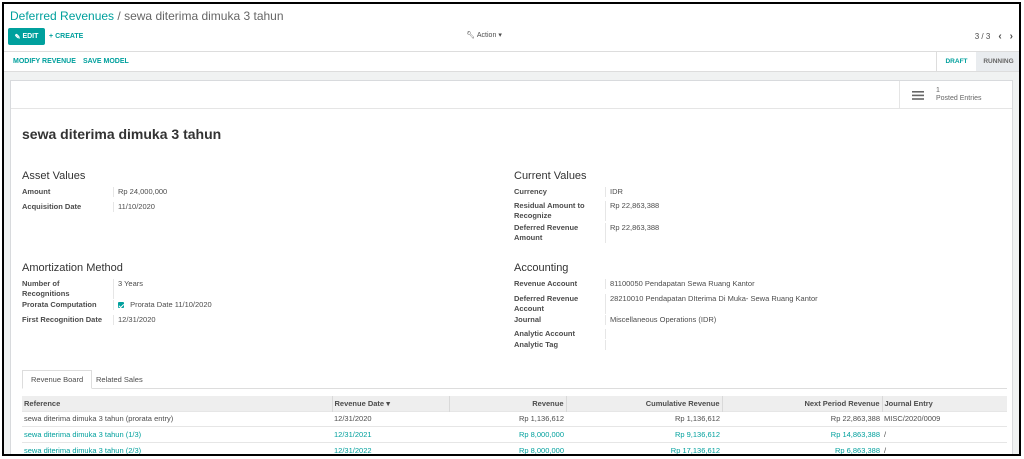 This screenshot has height=459, width=1024. What do you see at coordinates (511, 61) in the screenshot?
I see `form-header: MODIFY REVENUE SAVE MODEL DRAFT RUNNING` at bounding box center [511, 61].